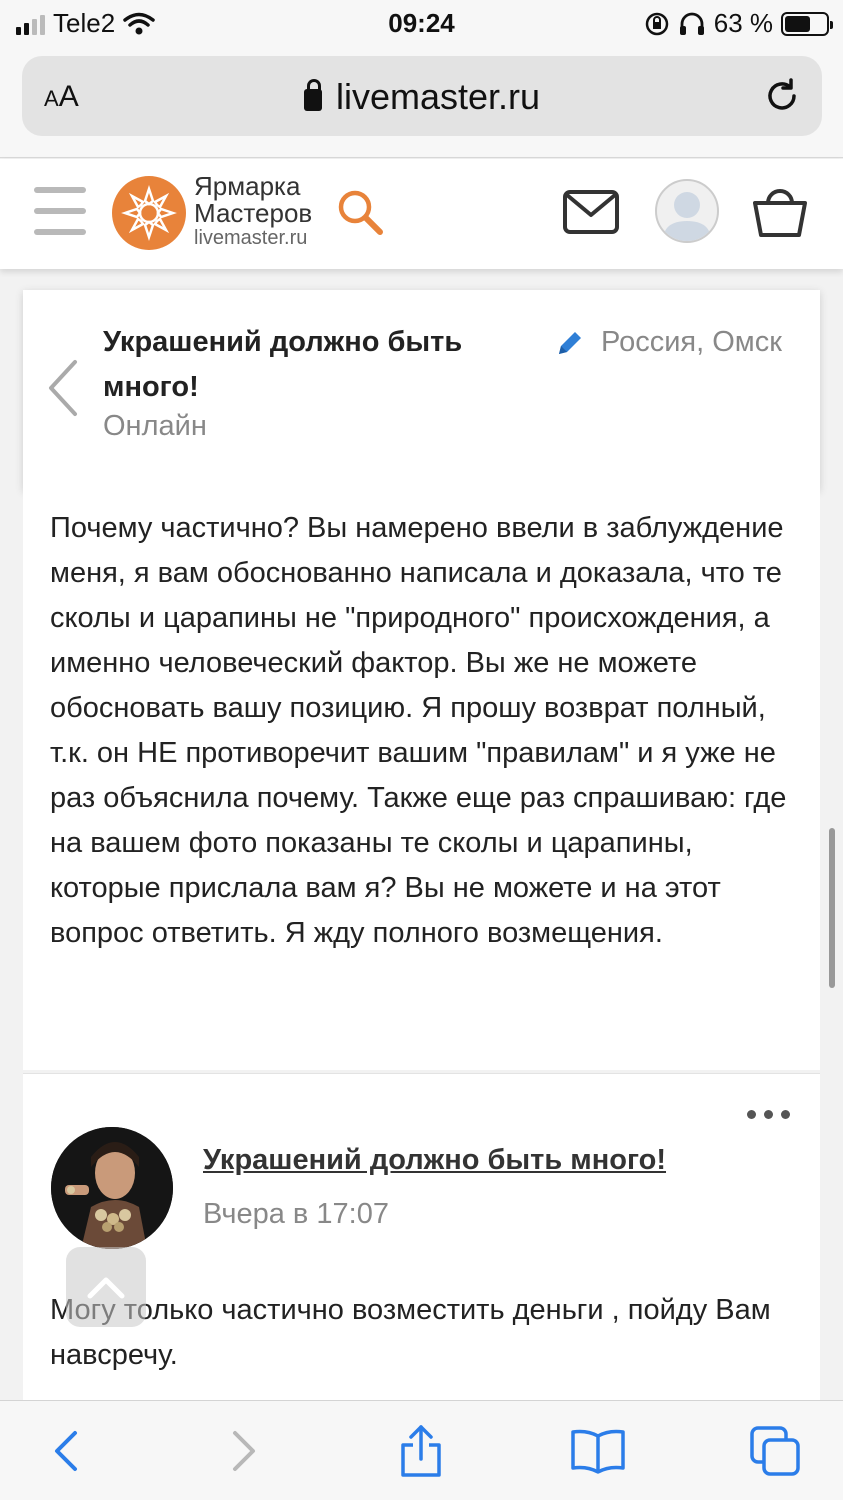 This screenshot has height=1500, width=843. I want to click on tabs-icon, so click(775, 1451).